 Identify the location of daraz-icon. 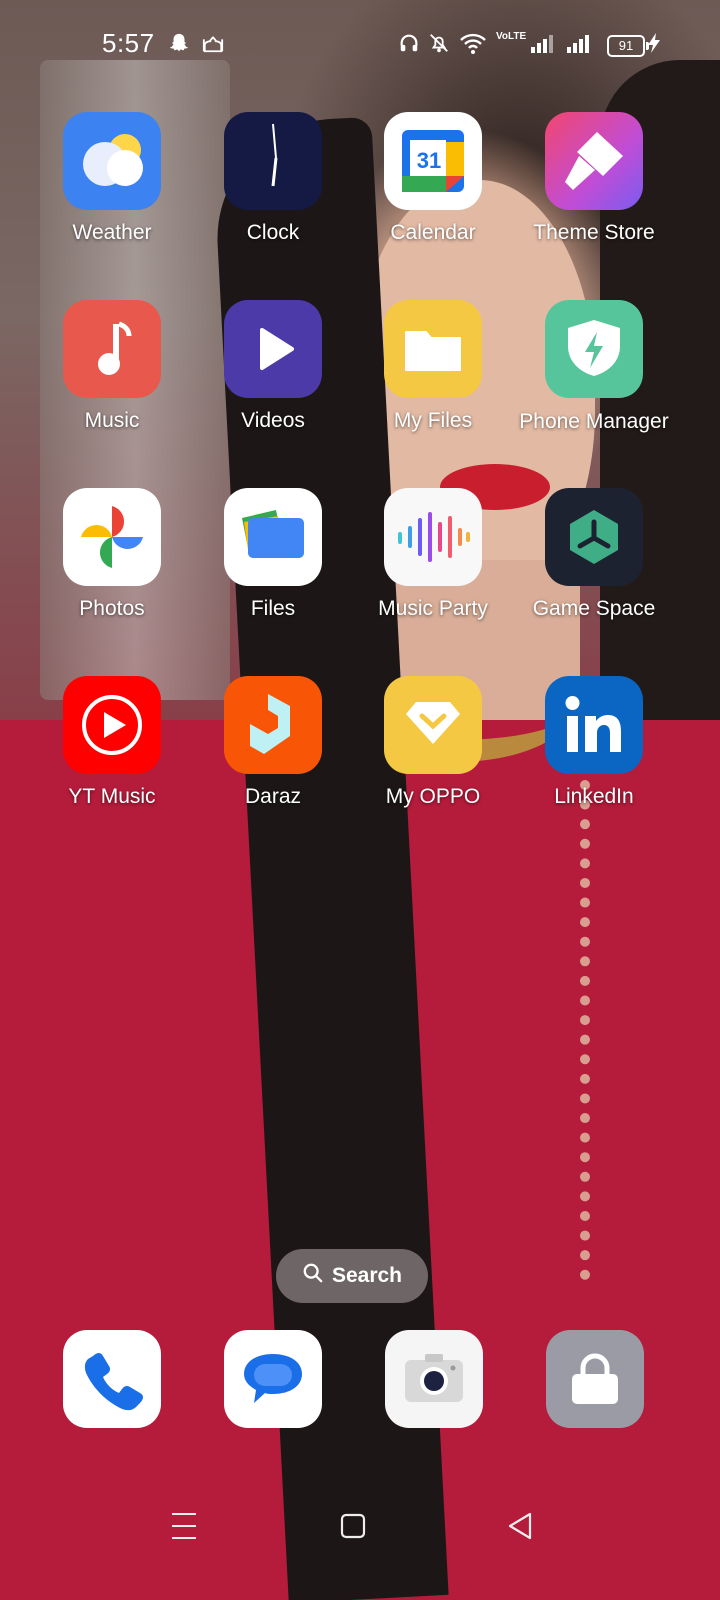
(273, 725).